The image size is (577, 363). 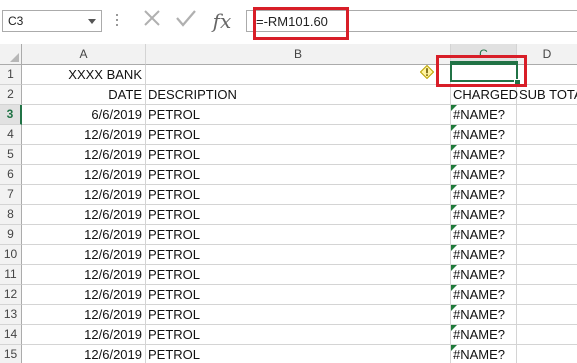 What do you see at coordinates (517, 82) in the screenshot?
I see `fill-handle` at bounding box center [517, 82].